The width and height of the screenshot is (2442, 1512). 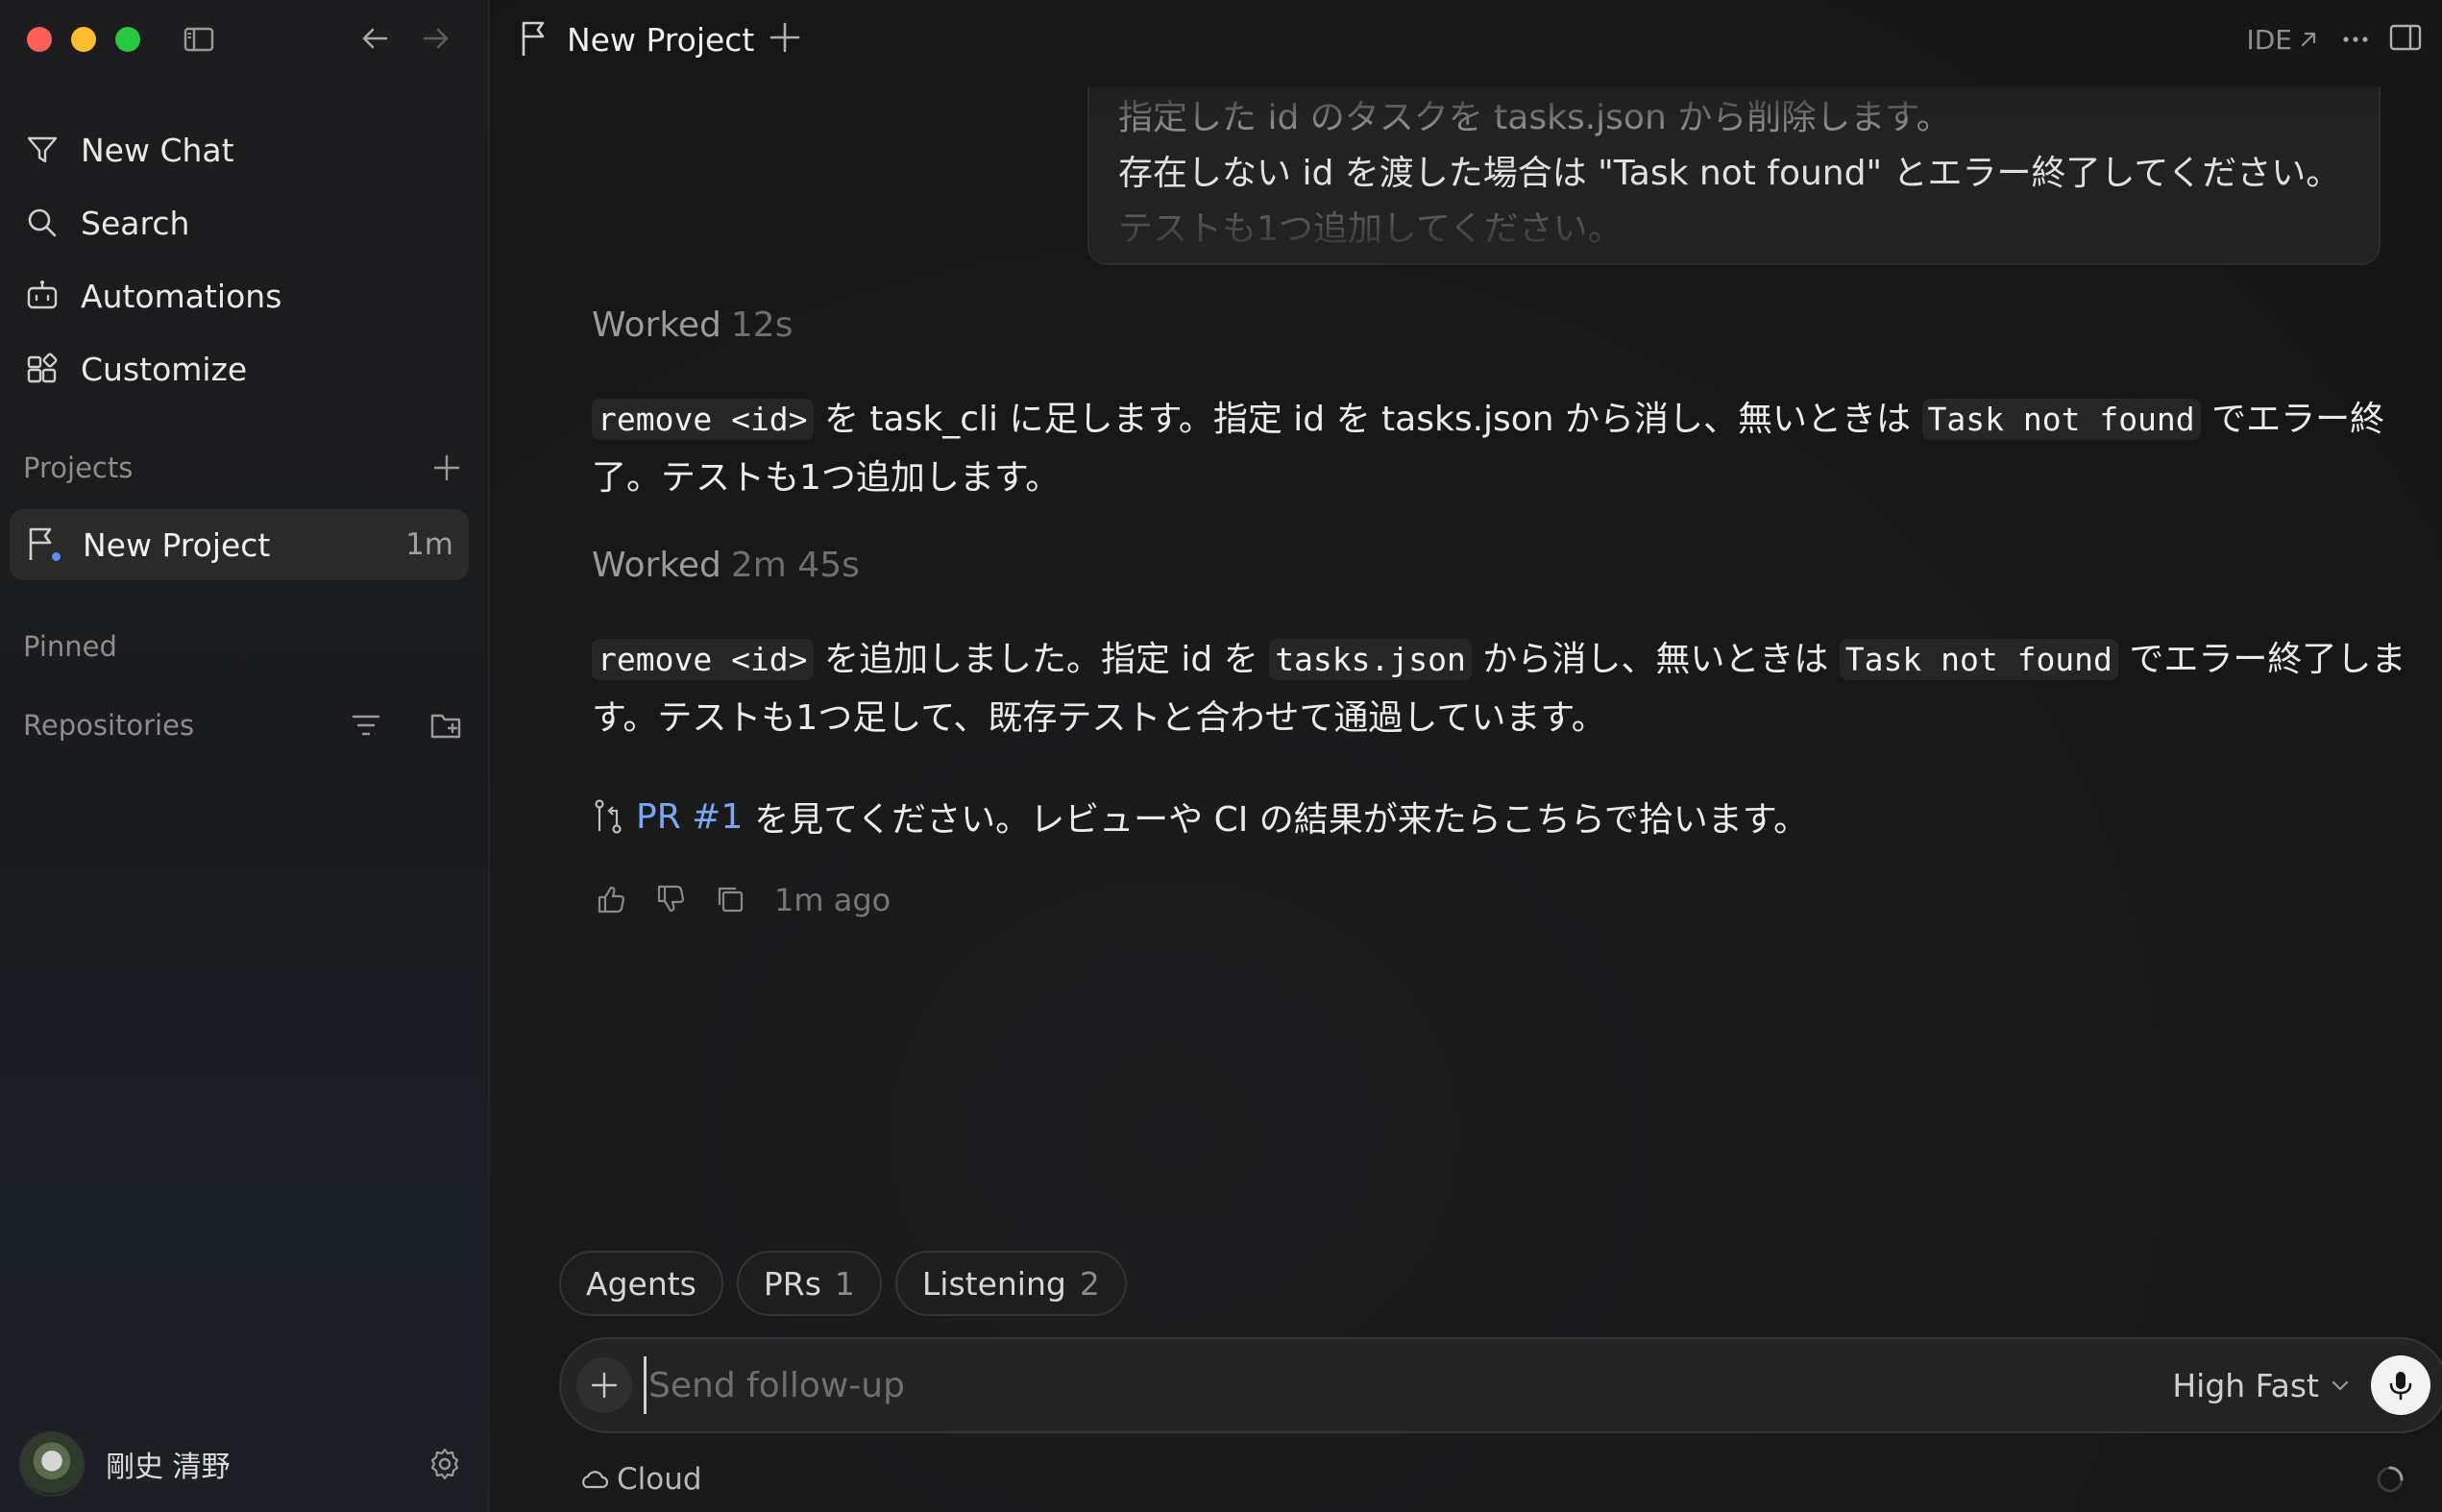 What do you see at coordinates (109, 725) in the screenshot?
I see `repositories-label: Repositories` at bounding box center [109, 725].